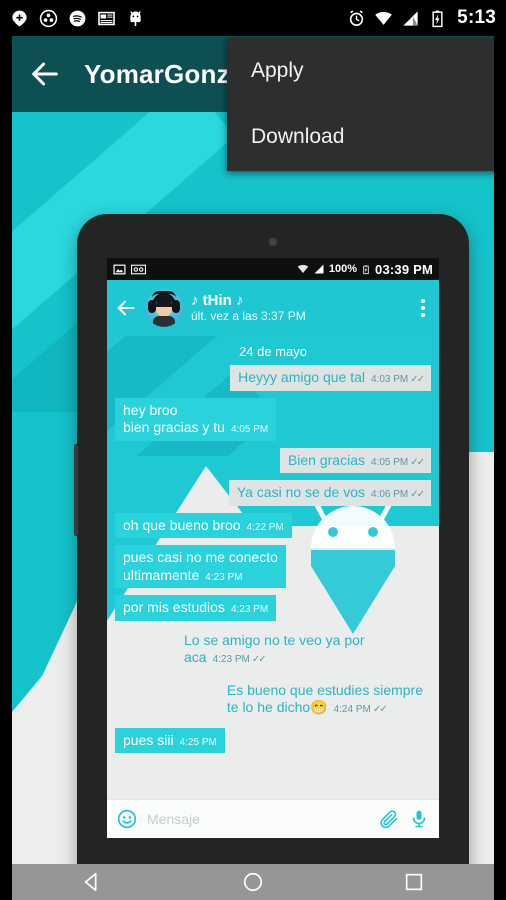 The width and height of the screenshot is (506, 900). Describe the element at coordinates (19, 18) in the screenshot. I see `location-plus-icon` at that location.